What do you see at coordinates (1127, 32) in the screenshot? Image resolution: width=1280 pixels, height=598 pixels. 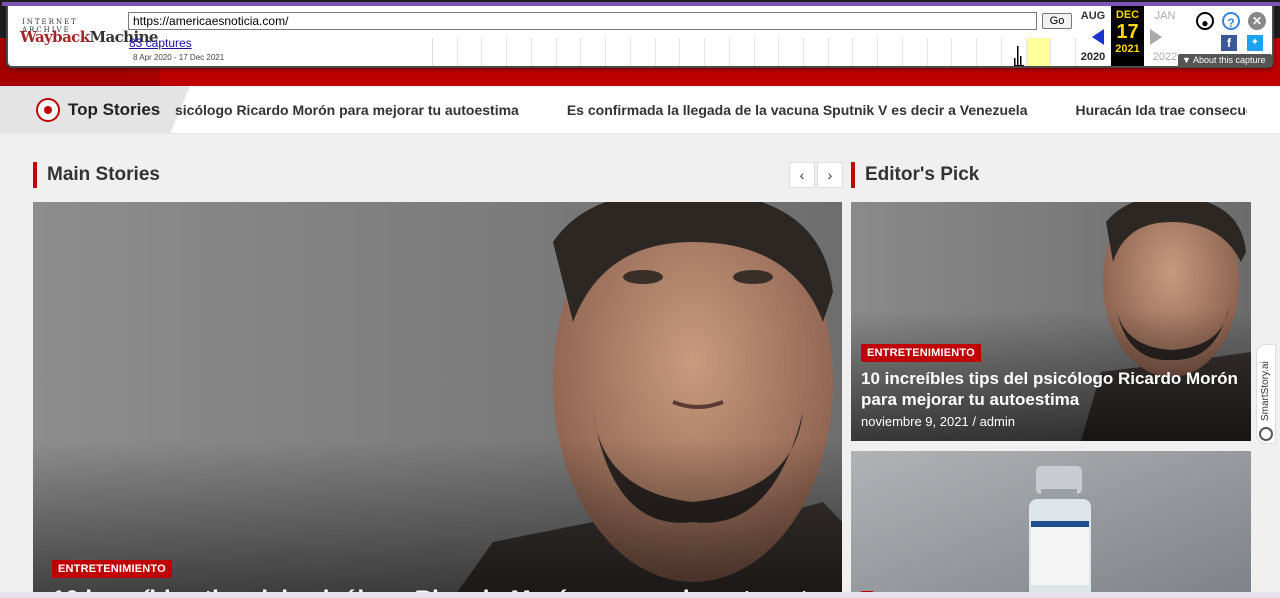 I see `wayback-current-day: 17` at bounding box center [1127, 32].